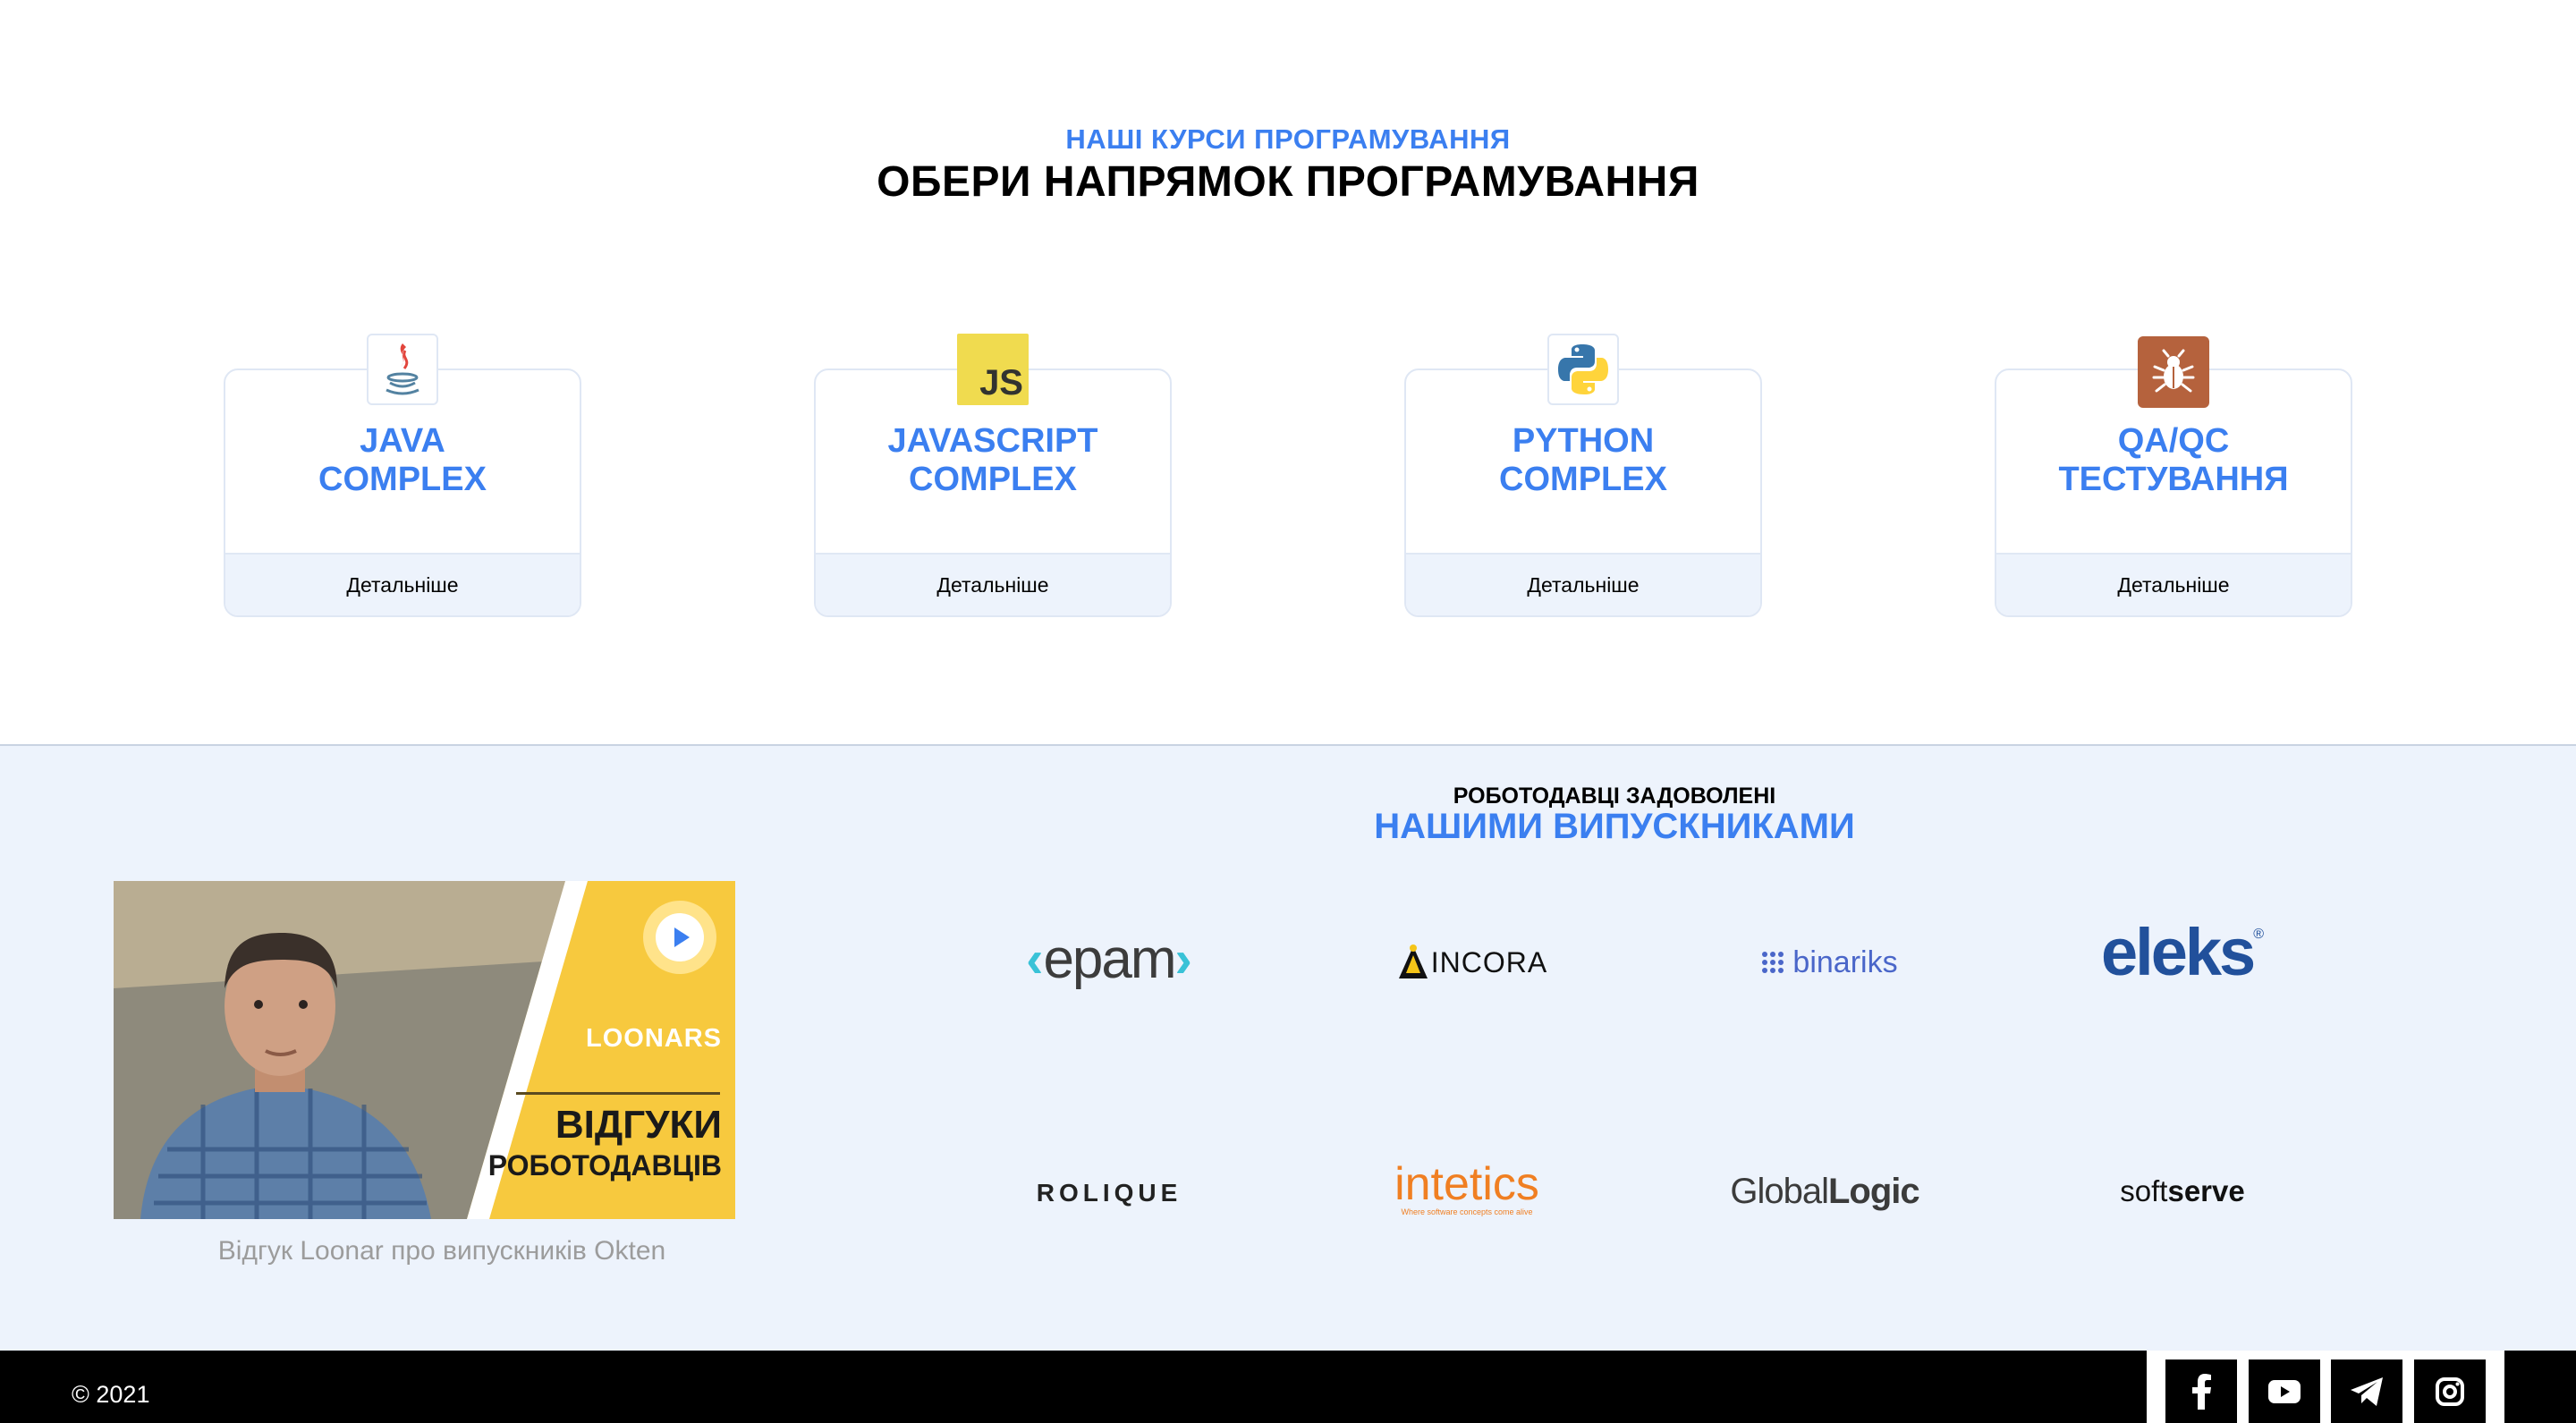 The image size is (2576, 1423). What do you see at coordinates (679, 937) in the screenshot?
I see `play-icon` at bounding box center [679, 937].